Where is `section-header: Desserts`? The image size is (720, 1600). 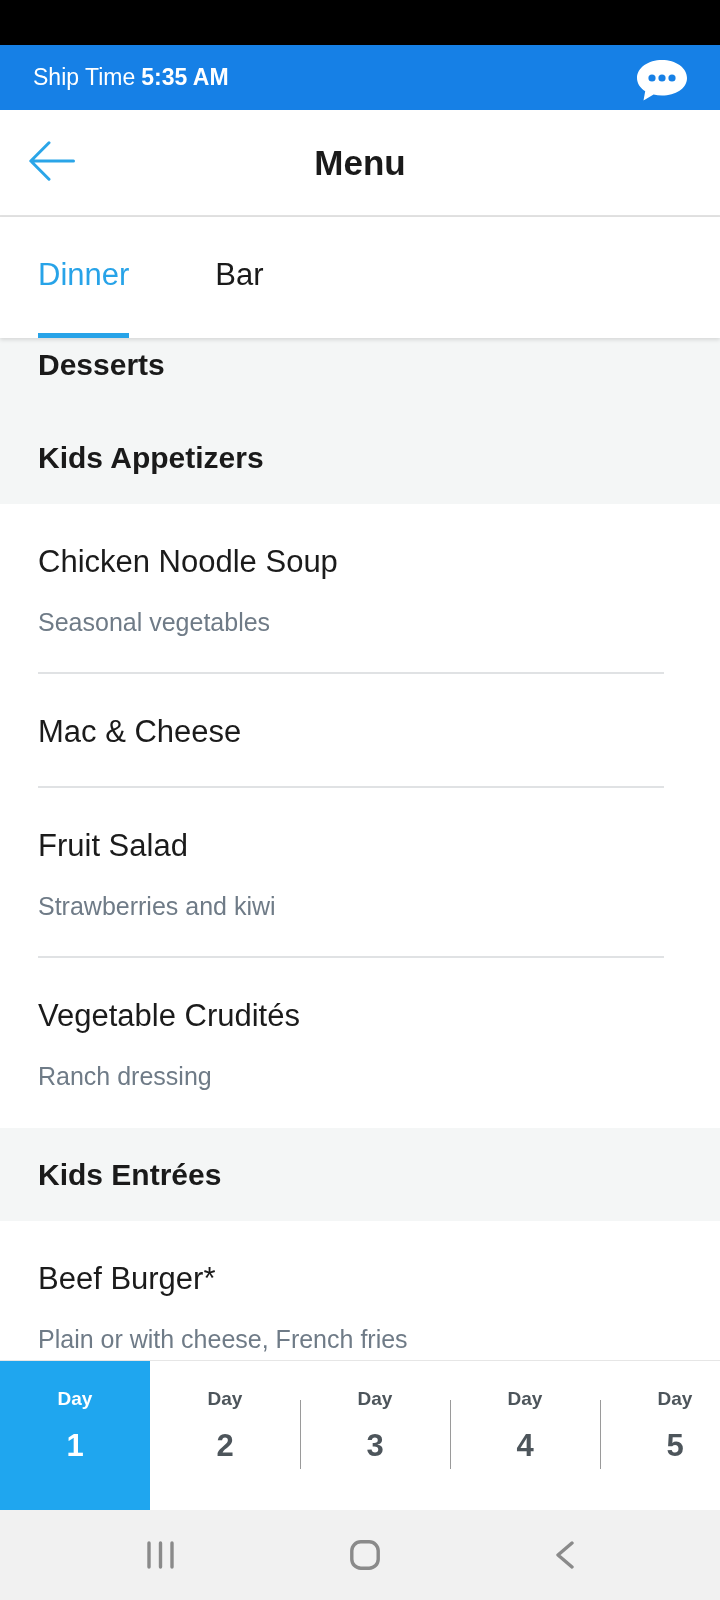
section-header: Desserts is located at coordinates (360, 374).